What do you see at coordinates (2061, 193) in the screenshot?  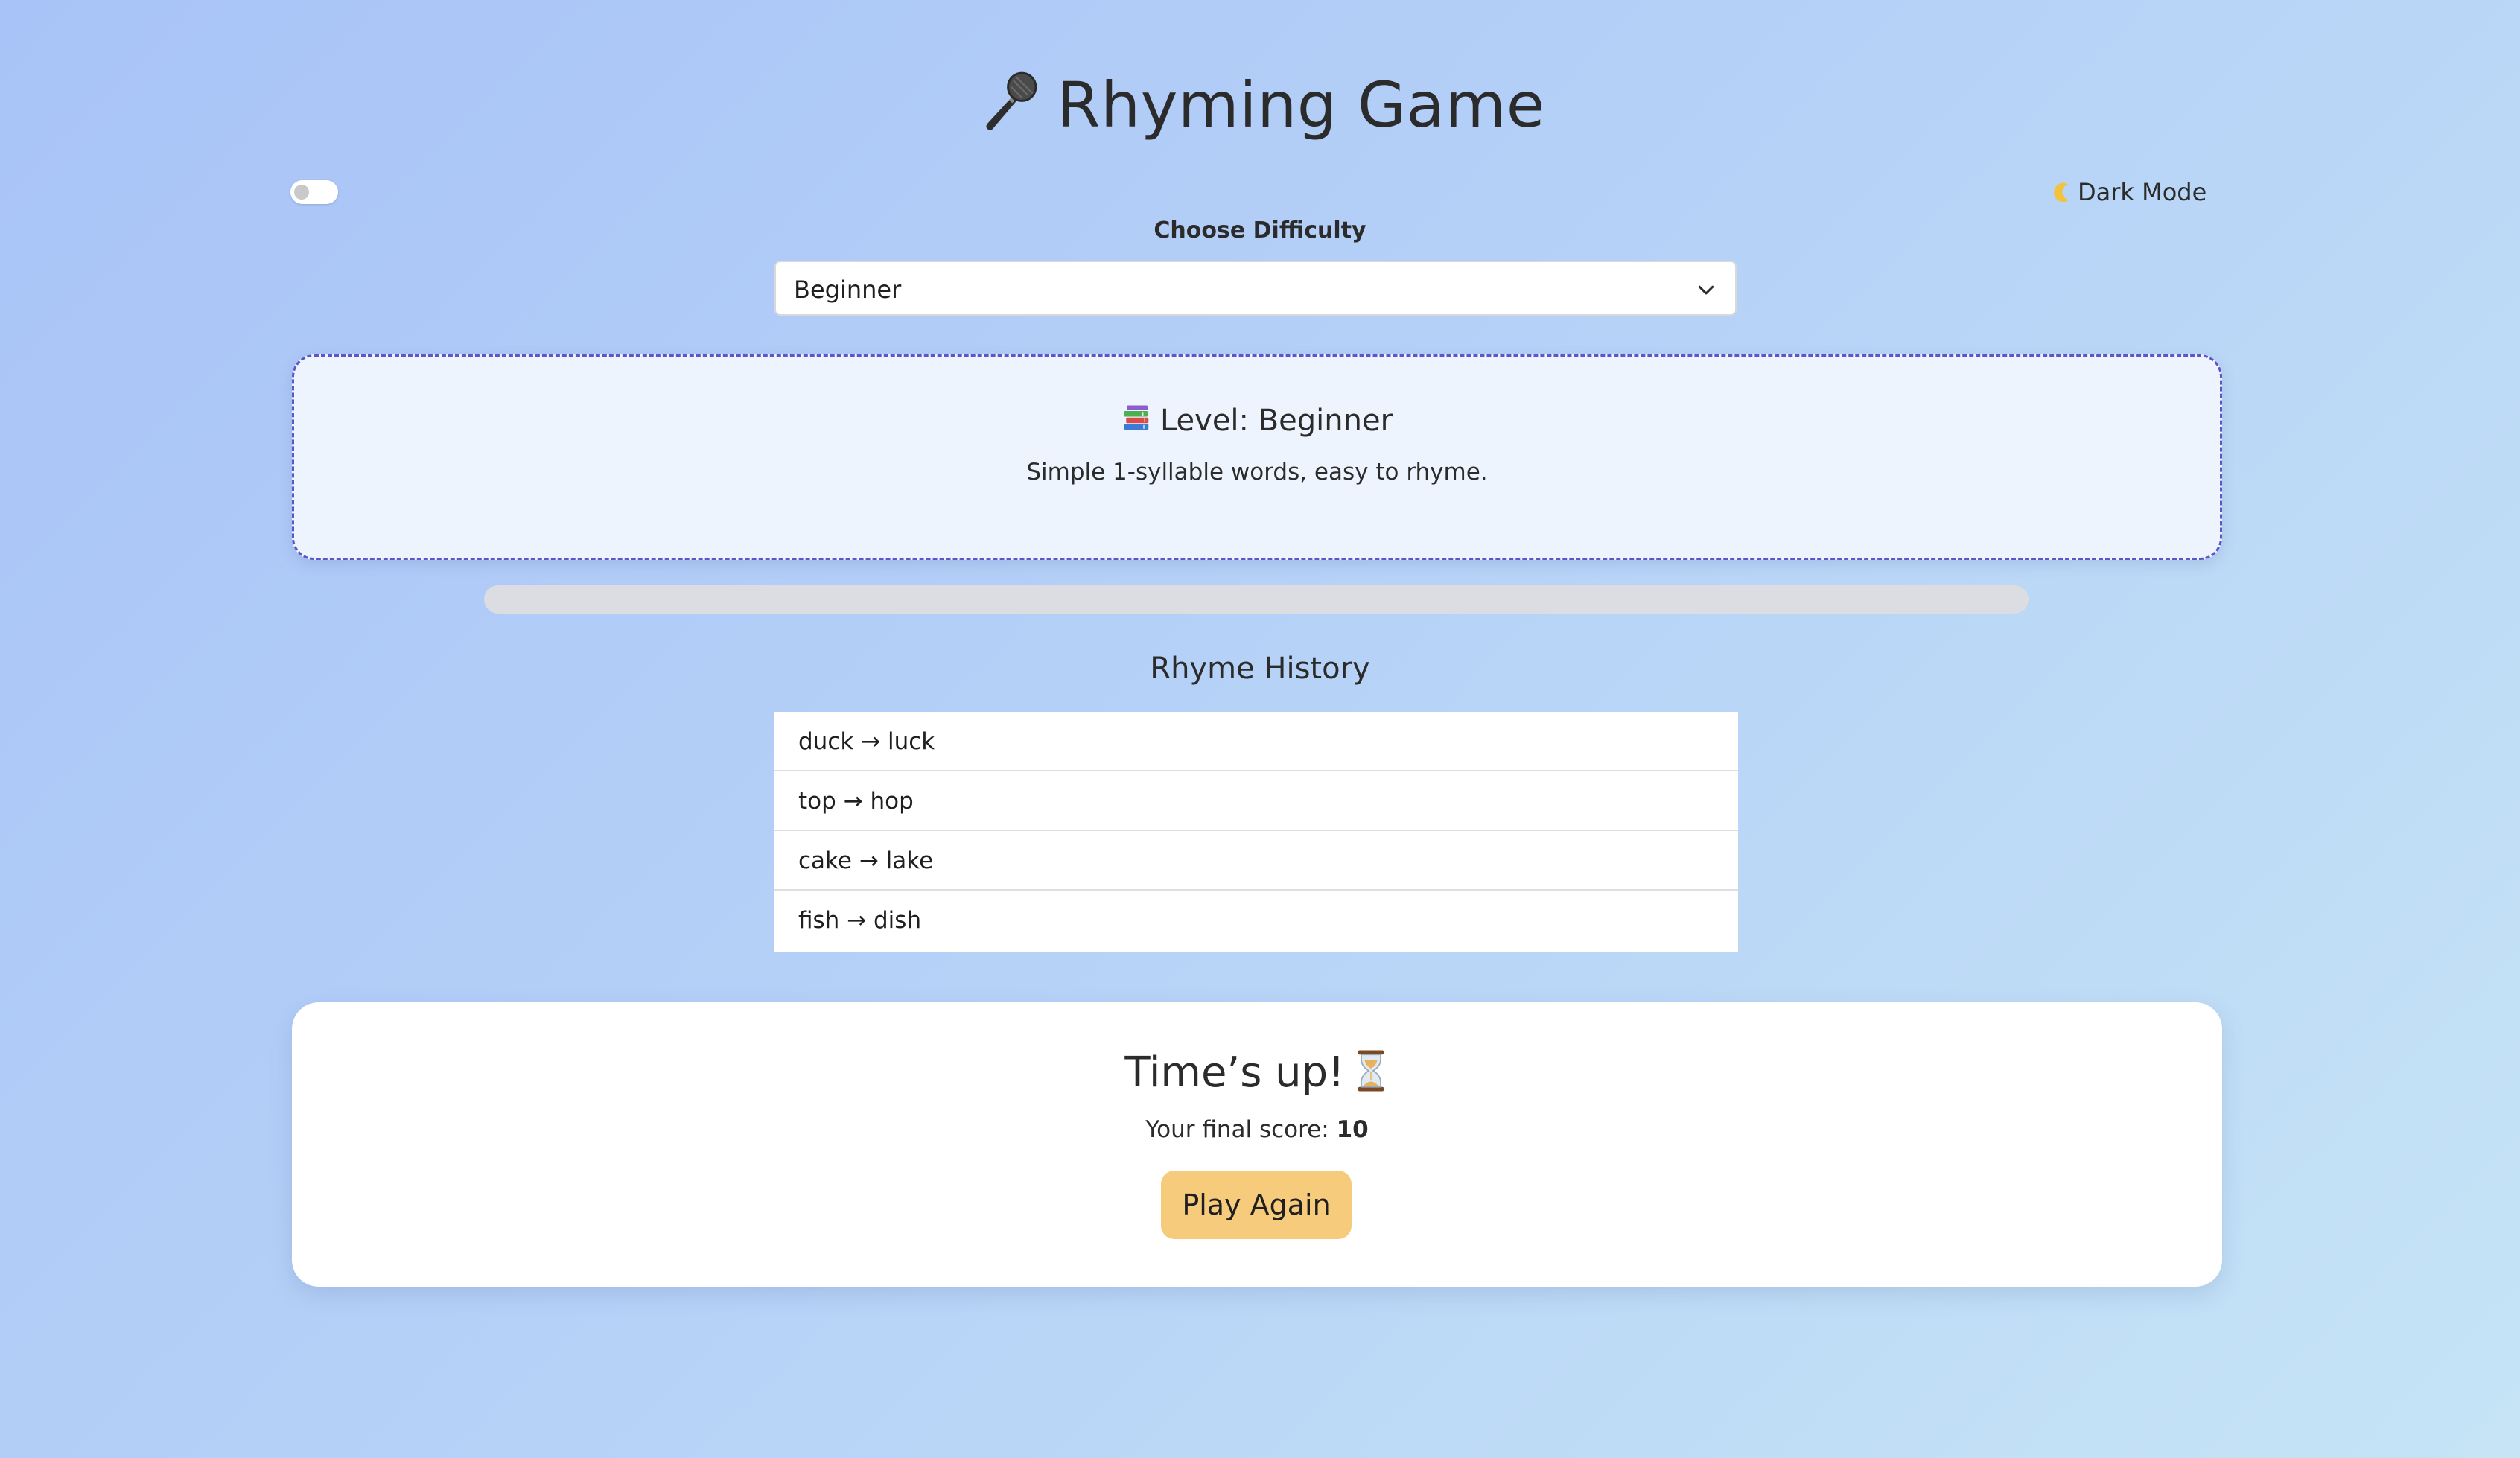 I see `moon-icon` at bounding box center [2061, 193].